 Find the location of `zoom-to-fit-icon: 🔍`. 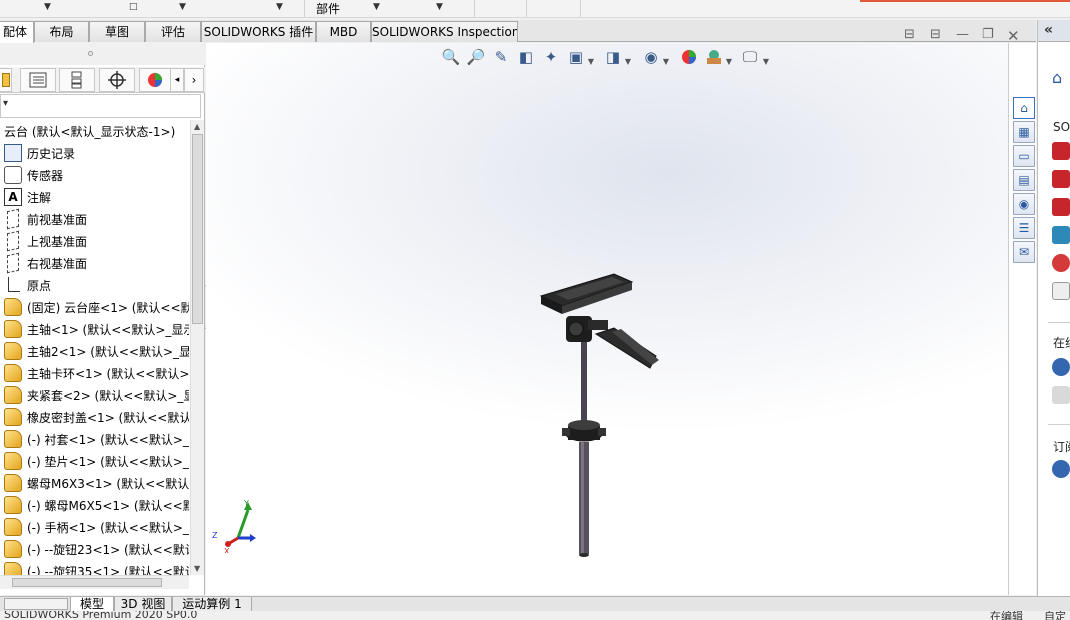

zoom-to-fit-icon: 🔍 is located at coordinates (451, 57).